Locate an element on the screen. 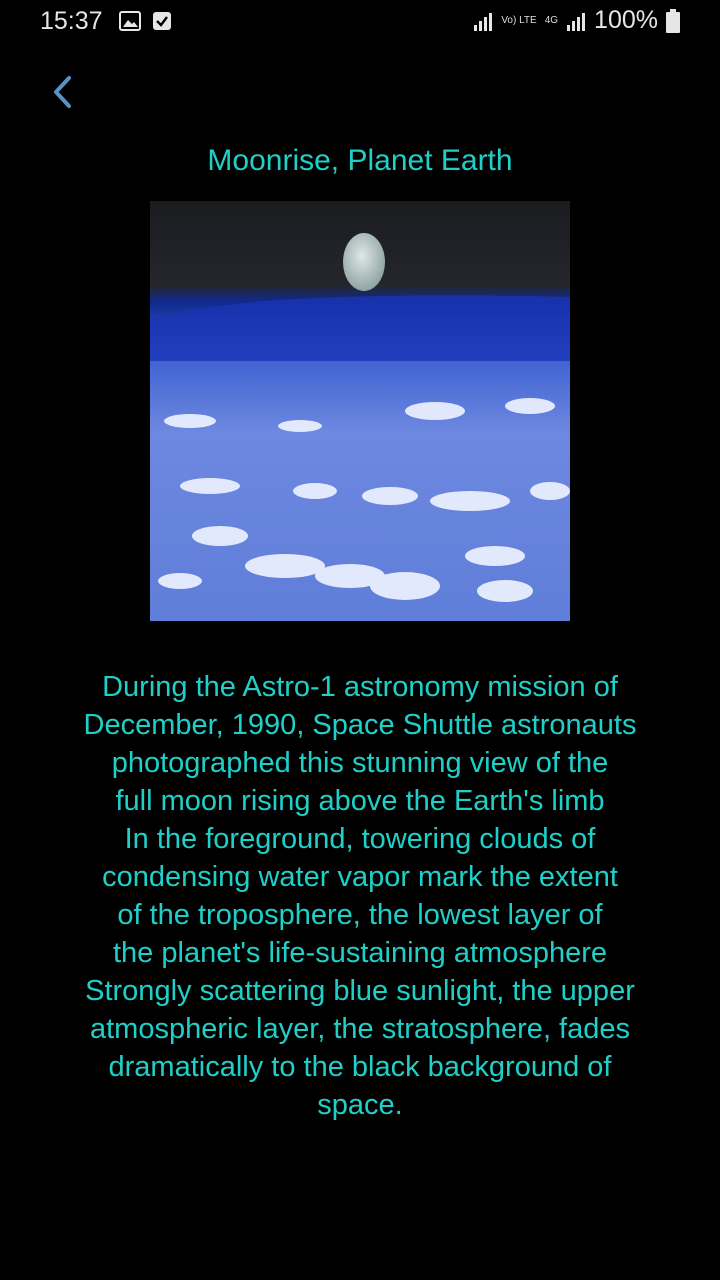 Image resolution: width=720 pixels, height=1280 pixels. battery-icon is located at coordinates (673, 20).